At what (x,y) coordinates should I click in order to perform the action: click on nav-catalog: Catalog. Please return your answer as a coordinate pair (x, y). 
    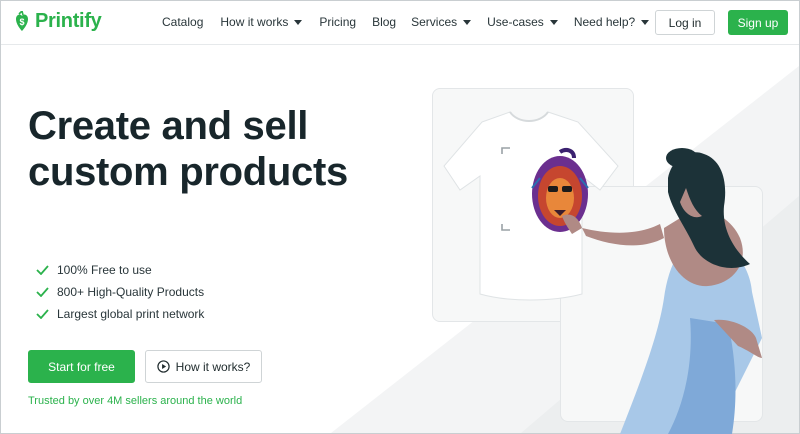
    Looking at the image, I should click on (182, 22).